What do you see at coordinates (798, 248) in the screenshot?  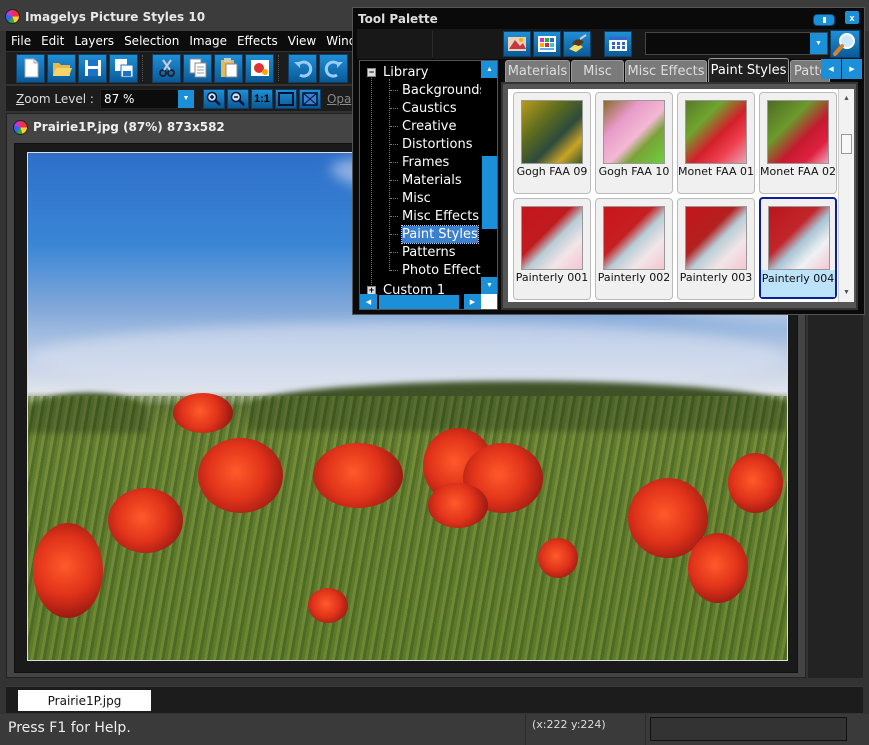 I see `style-tile-selected: Painterly 004` at bounding box center [798, 248].